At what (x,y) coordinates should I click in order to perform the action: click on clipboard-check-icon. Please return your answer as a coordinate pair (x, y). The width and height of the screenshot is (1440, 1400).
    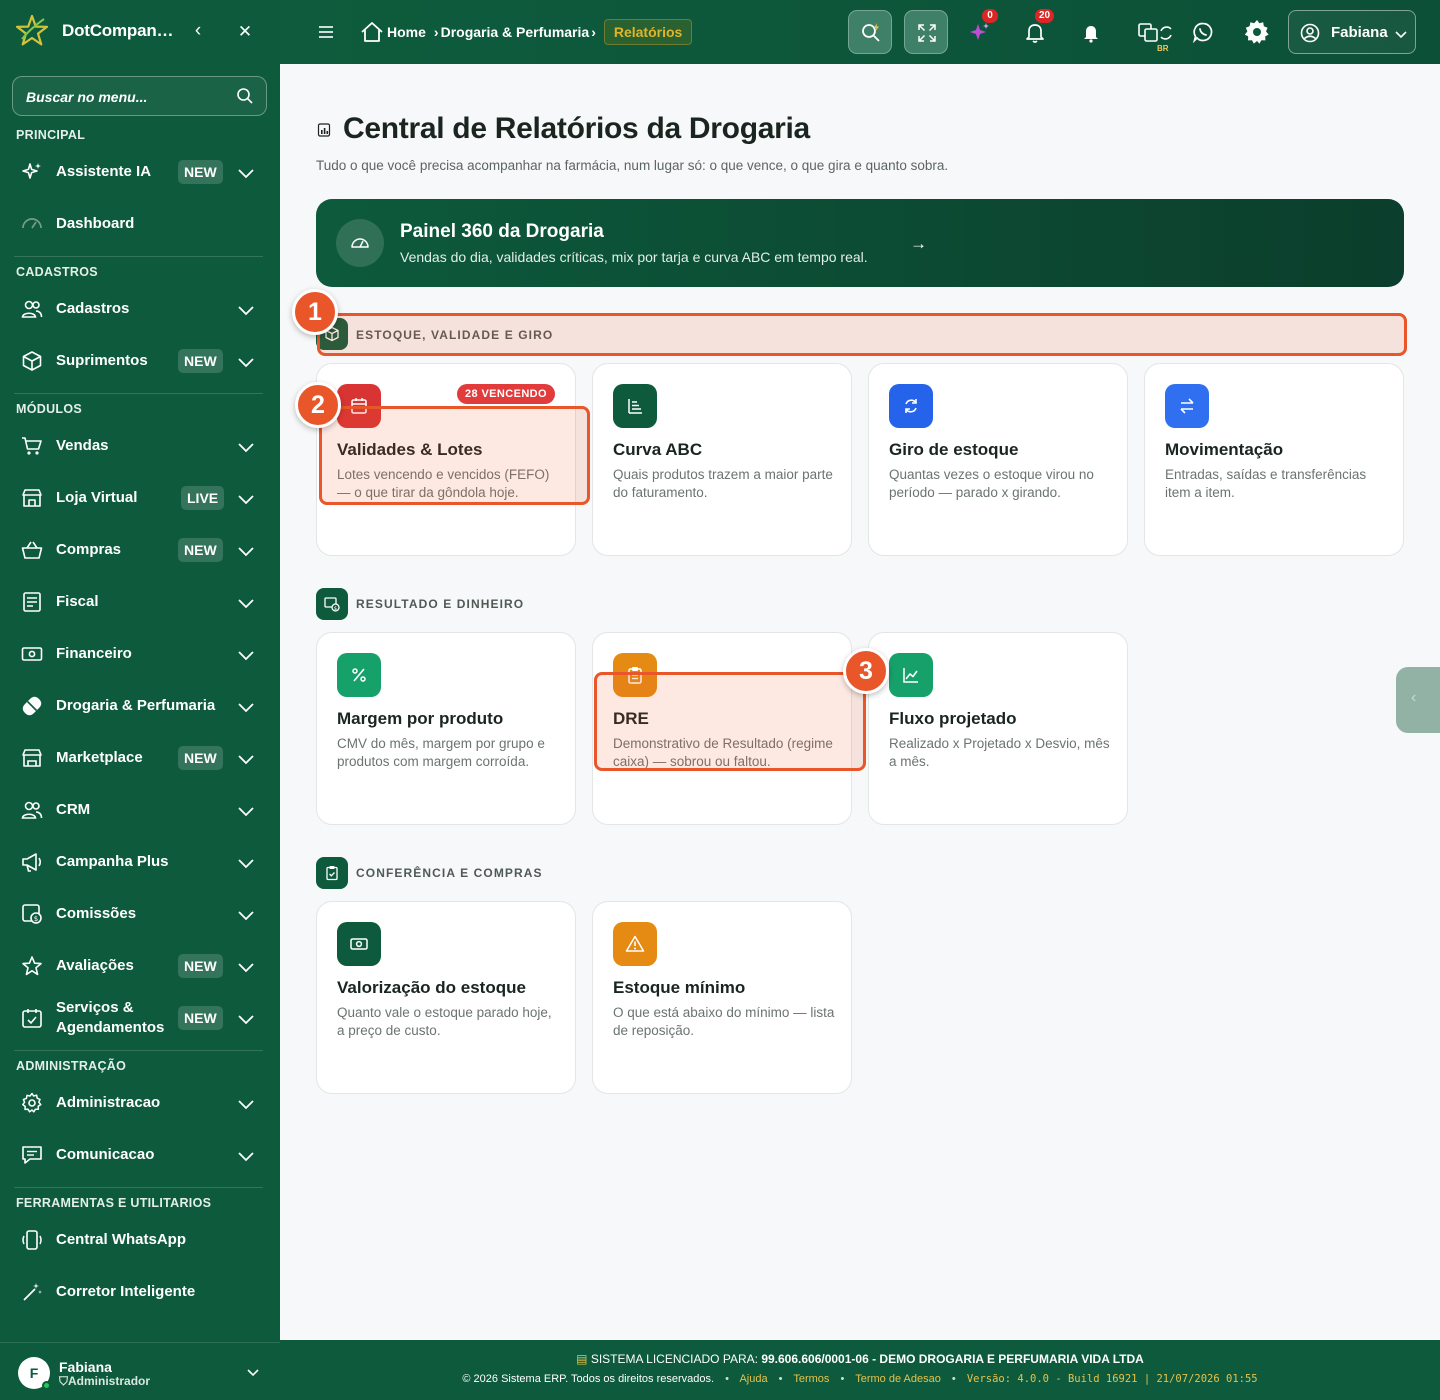
    Looking at the image, I should click on (332, 873).